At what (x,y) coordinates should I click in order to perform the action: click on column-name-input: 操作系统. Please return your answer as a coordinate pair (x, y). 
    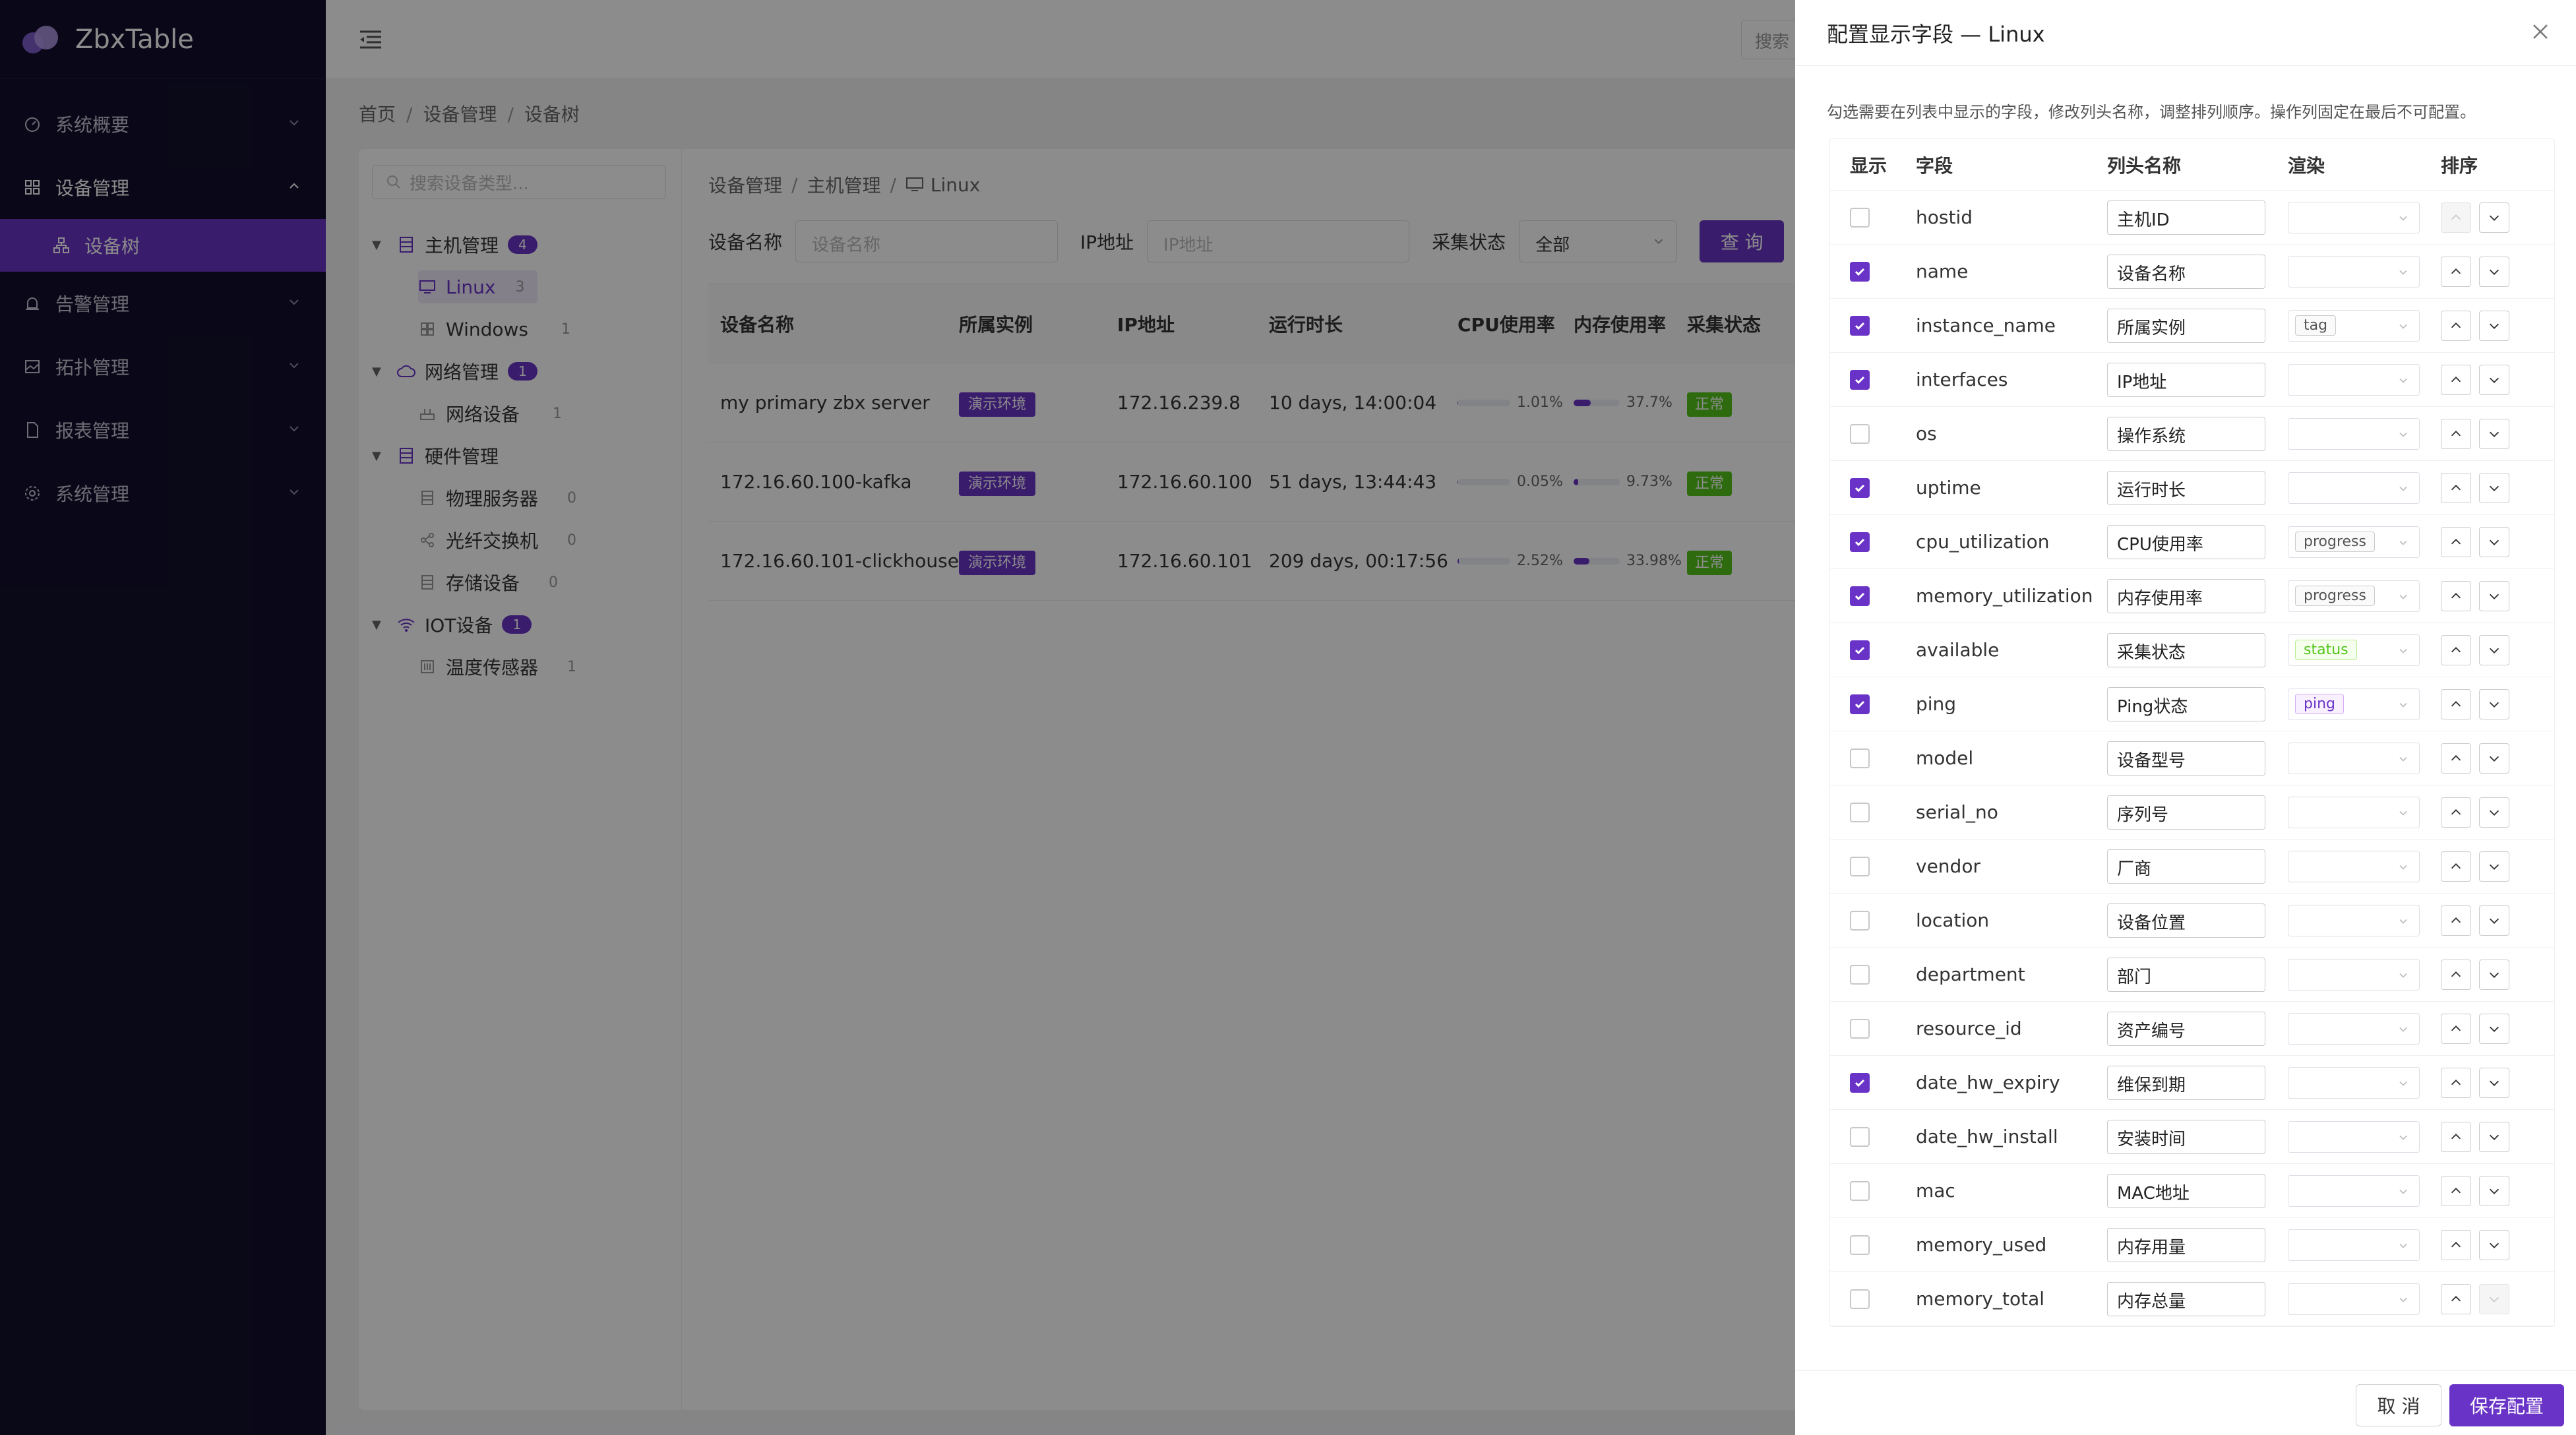
    Looking at the image, I should click on (2186, 433).